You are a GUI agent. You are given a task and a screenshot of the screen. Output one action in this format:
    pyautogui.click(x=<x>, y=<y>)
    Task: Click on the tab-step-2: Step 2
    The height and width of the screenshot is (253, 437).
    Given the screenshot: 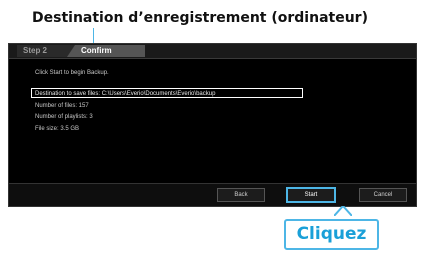 What is the action you would take?
    pyautogui.click(x=47, y=51)
    